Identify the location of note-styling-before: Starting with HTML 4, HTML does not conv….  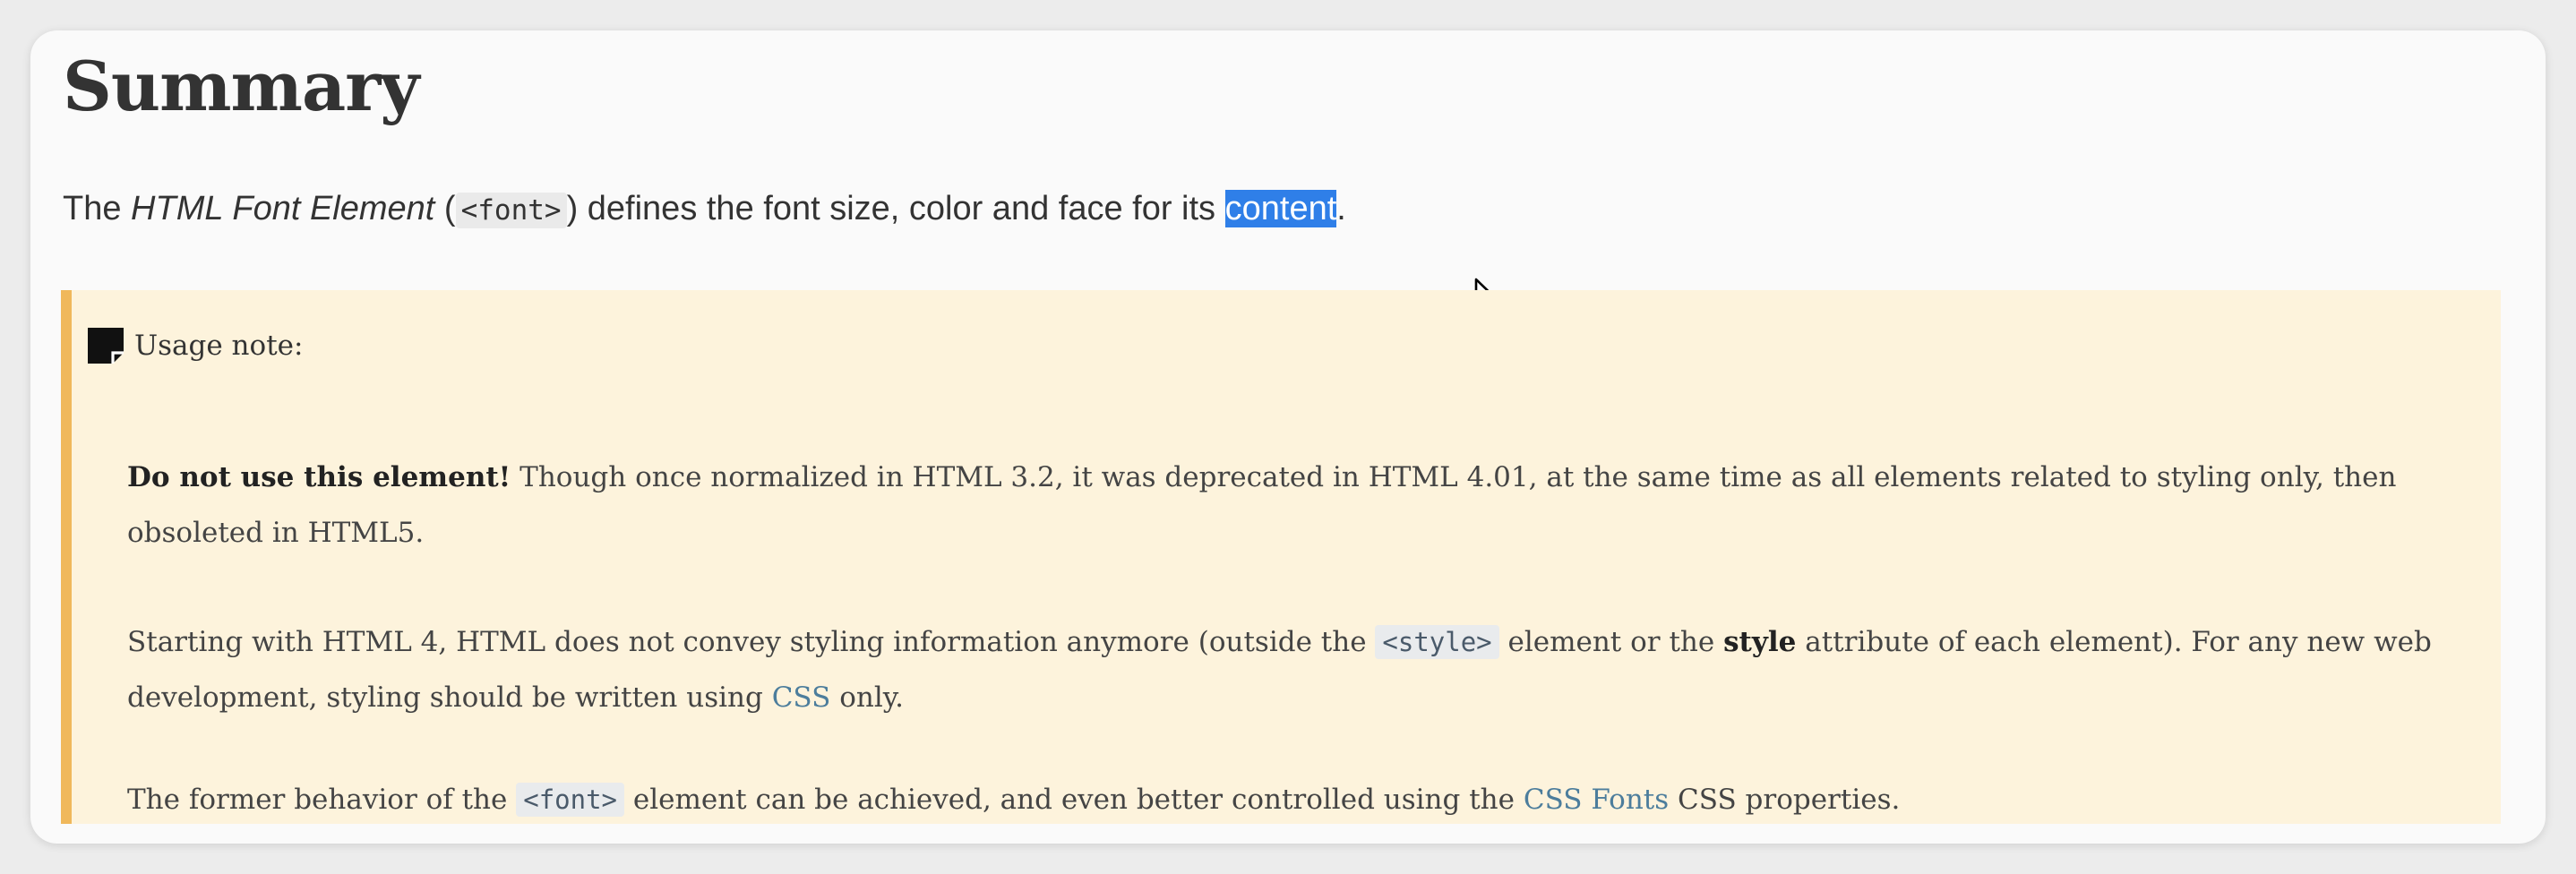
(747, 642).